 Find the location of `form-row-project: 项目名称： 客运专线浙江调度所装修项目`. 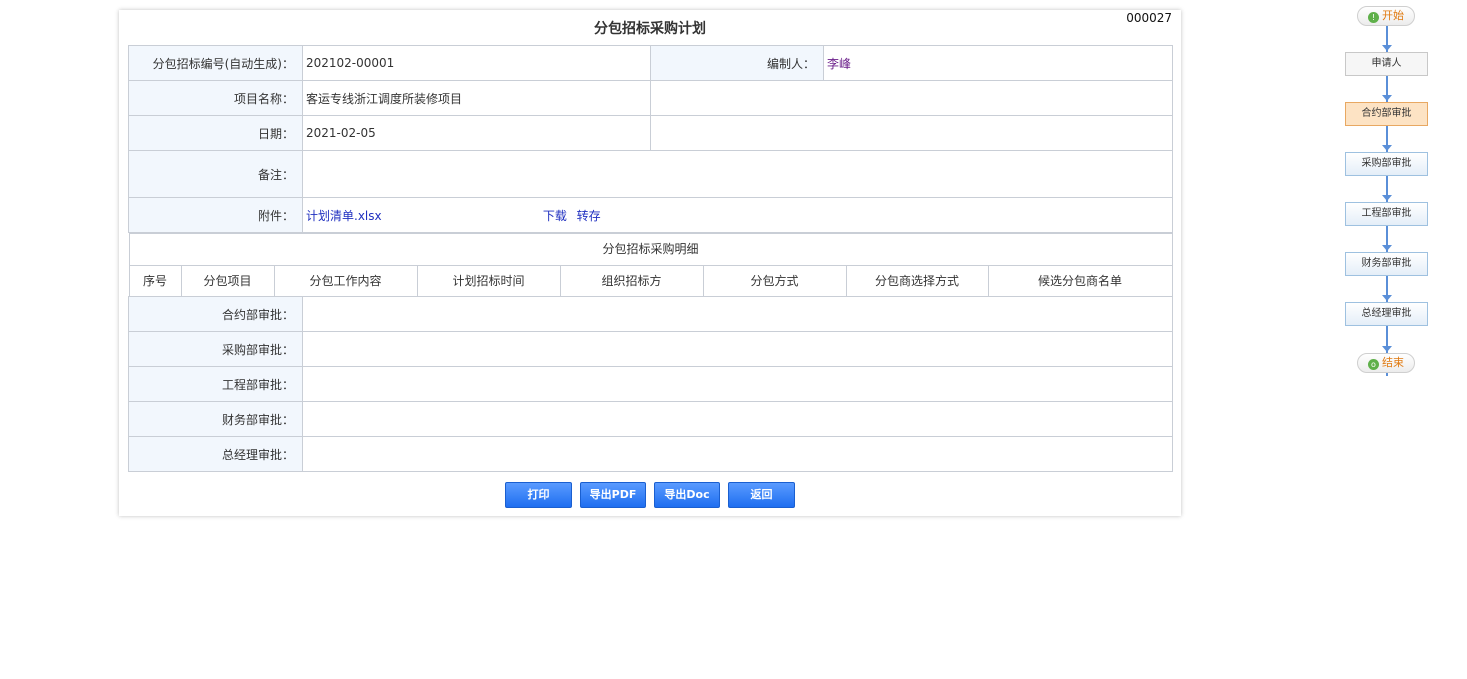

form-row-project: 项目名称： 客运专线浙江调度所装修项目 is located at coordinates (650, 98).